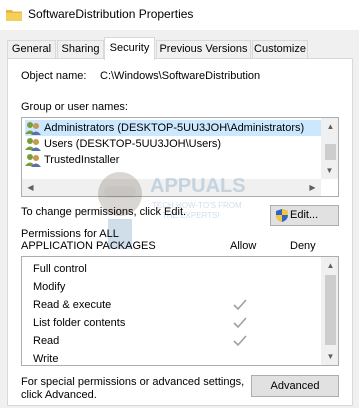  I want to click on group-name: TrustedInstaller, so click(82, 160).